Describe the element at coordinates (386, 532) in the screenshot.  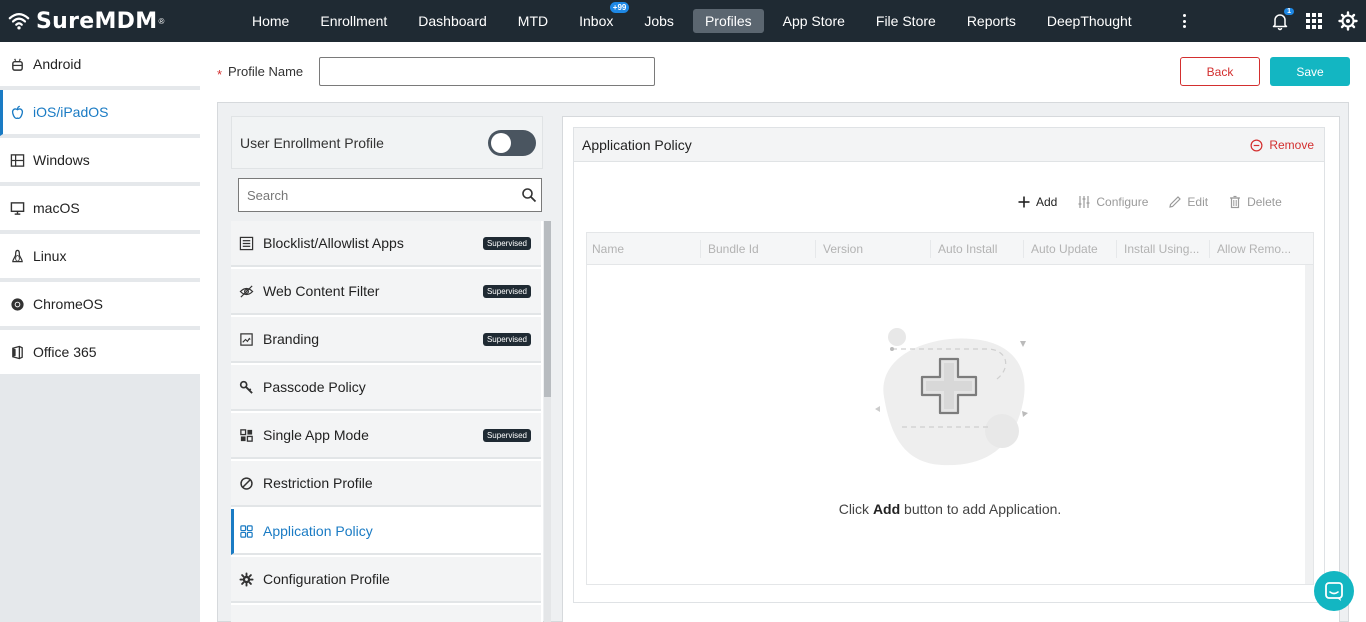
I see `policy-item-application-policy: Application Policy` at that location.